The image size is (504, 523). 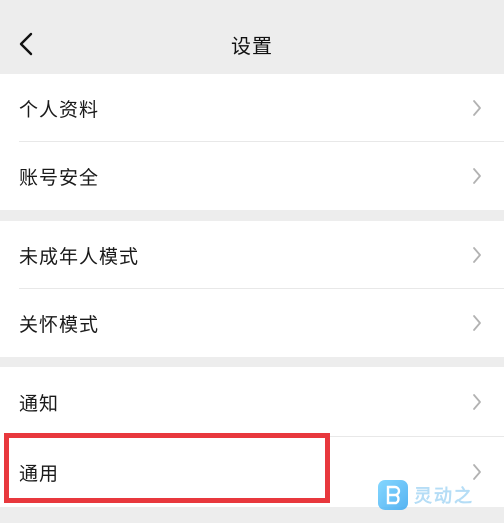 I want to click on watermark-logo-icon, so click(x=393, y=495).